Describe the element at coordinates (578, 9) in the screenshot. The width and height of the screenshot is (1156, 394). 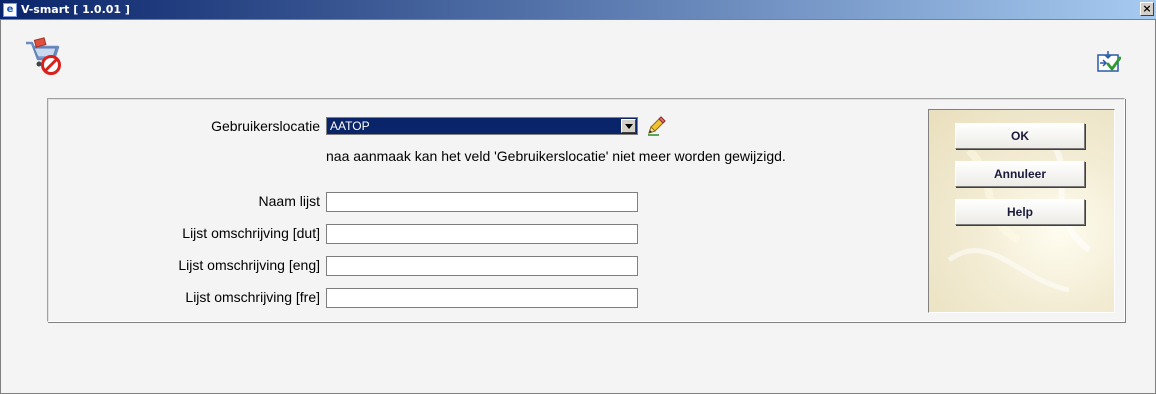
I see `title-bar: e V-smart [ 1.0.01 ] ×` at that location.